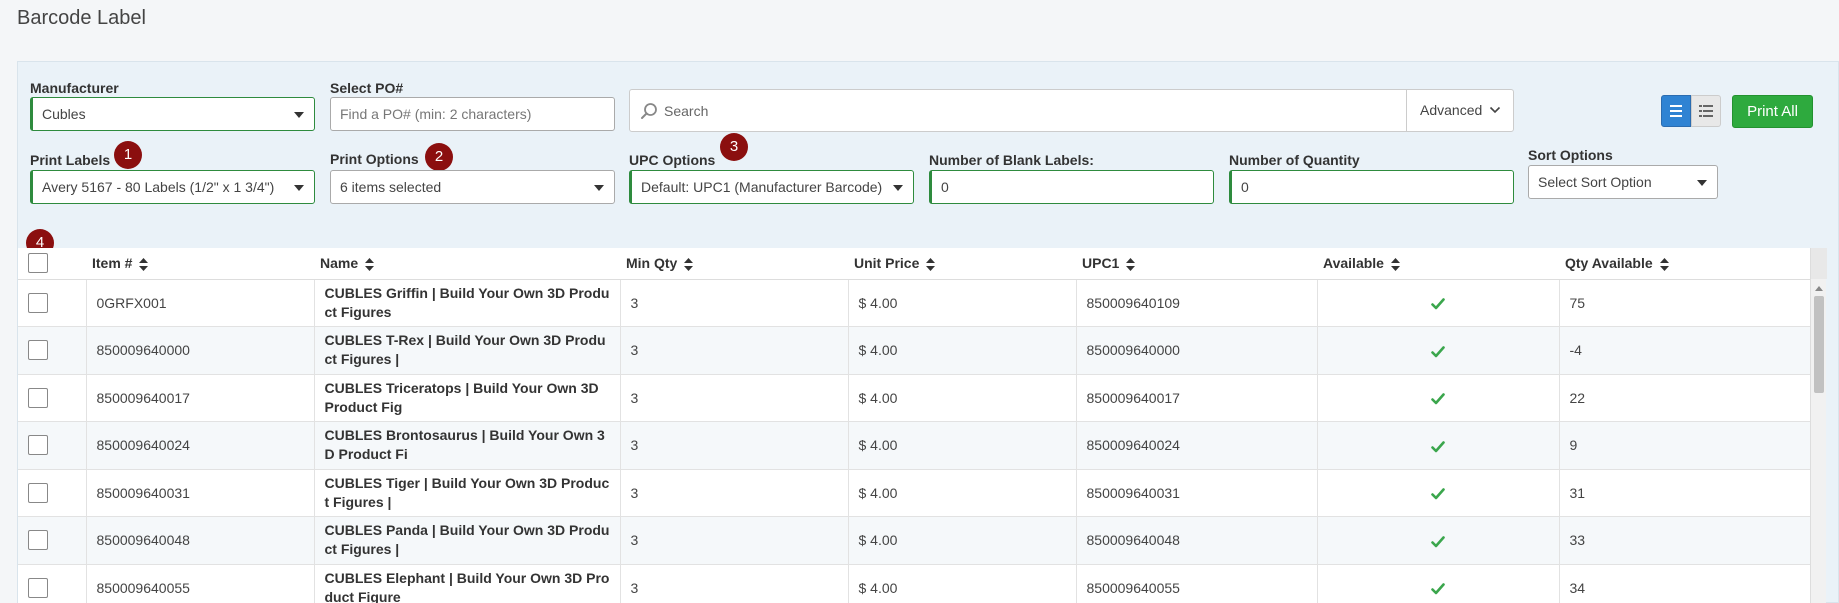 This screenshot has width=1839, height=603. Describe the element at coordinates (734, 264) in the screenshot. I see `column-header-min-qty: Min Qty` at that location.